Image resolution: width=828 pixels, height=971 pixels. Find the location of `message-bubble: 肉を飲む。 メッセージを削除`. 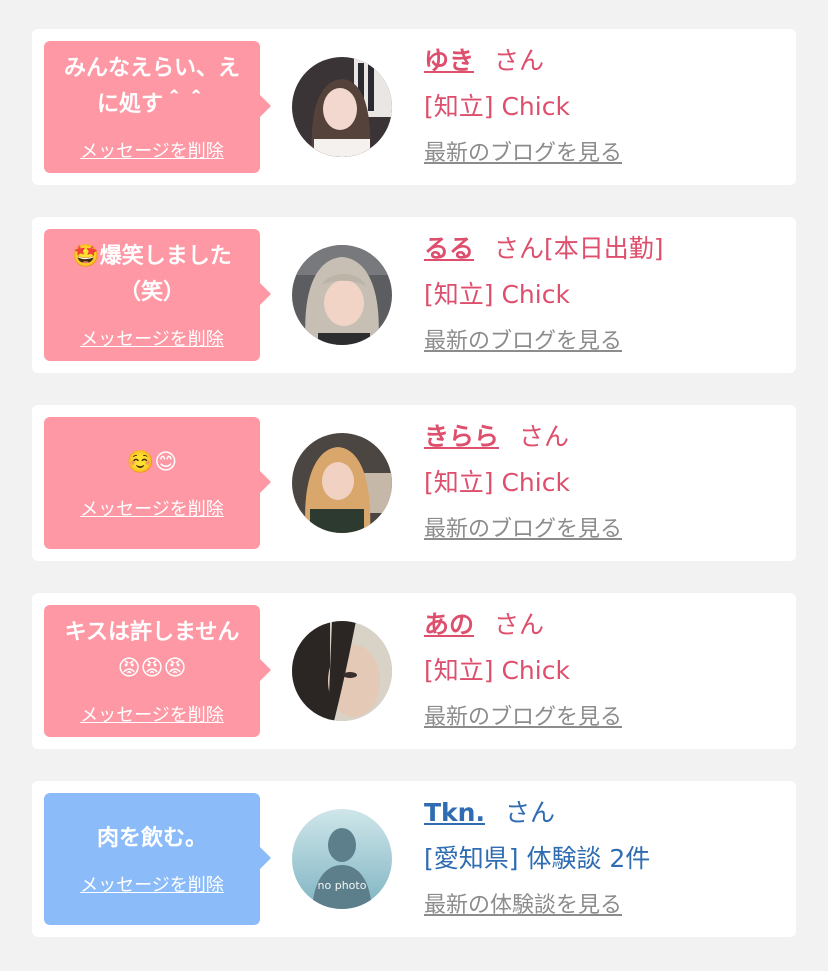

message-bubble: 肉を飲む。 メッセージを削除 is located at coordinates (157, 859).